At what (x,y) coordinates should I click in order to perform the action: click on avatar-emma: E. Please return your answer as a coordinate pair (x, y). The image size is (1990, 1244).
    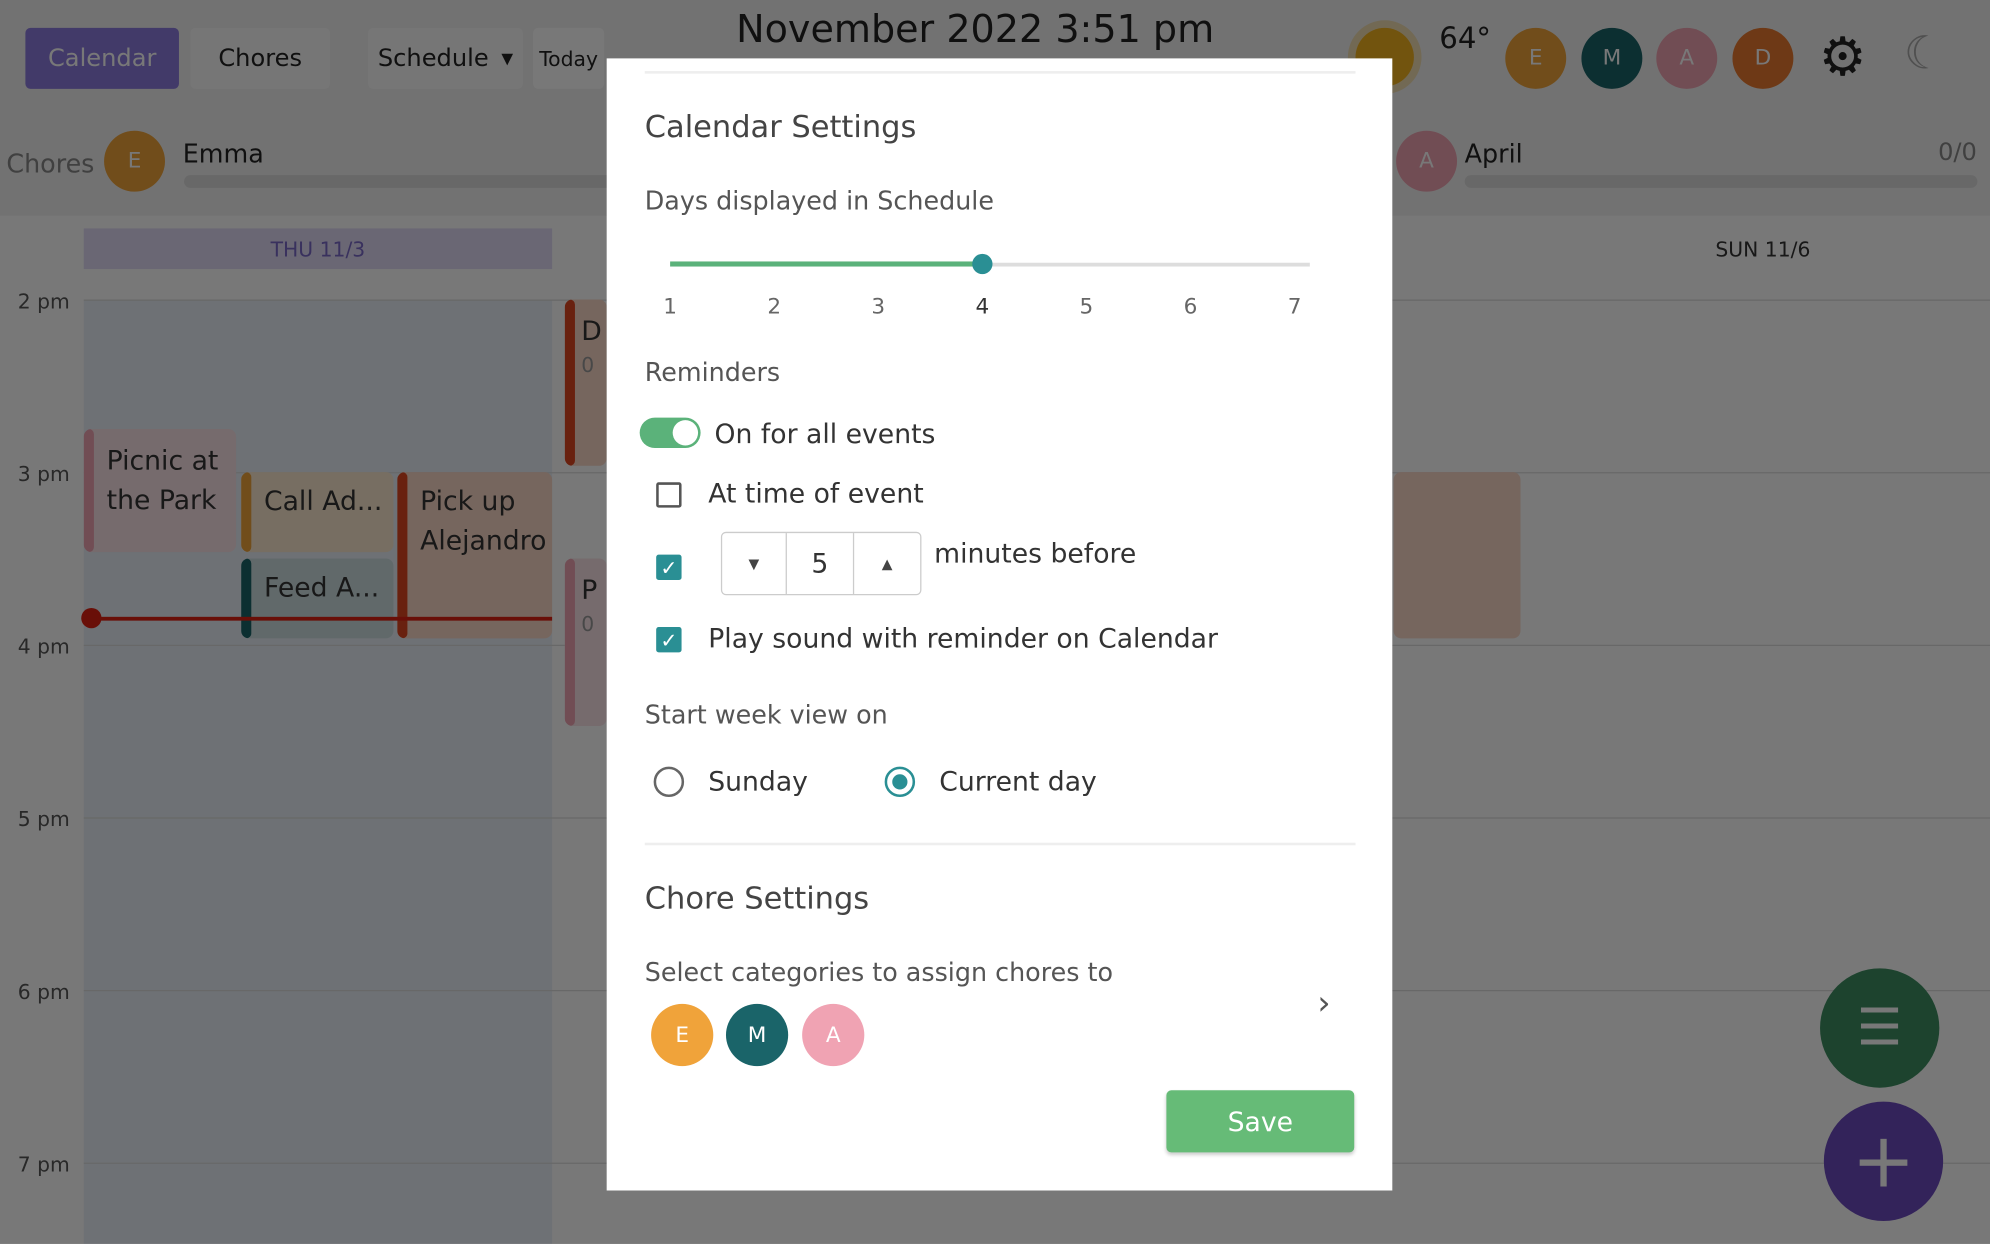
    Looking at the image, I should click on (134, 161).